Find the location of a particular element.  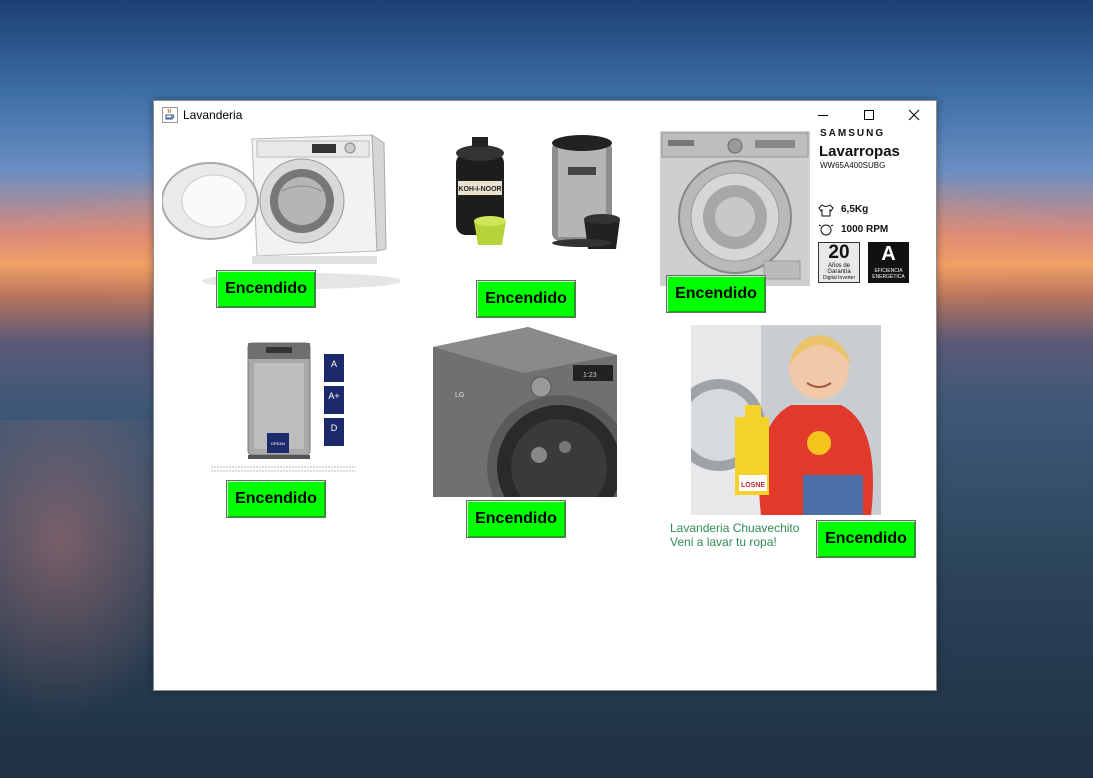

samsung-washer-image is located at coordinates (735, 208).